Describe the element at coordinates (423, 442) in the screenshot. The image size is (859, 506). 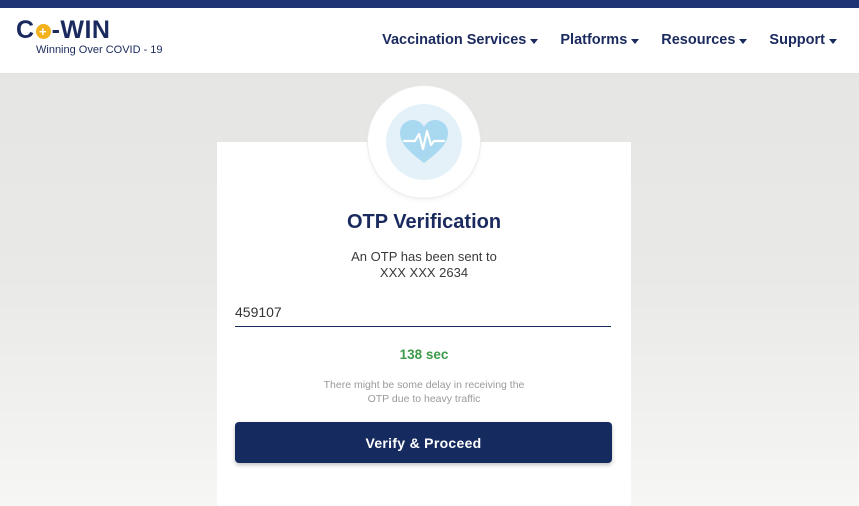
I see `verify-proceed-button: Verify & Proceed` at that location.